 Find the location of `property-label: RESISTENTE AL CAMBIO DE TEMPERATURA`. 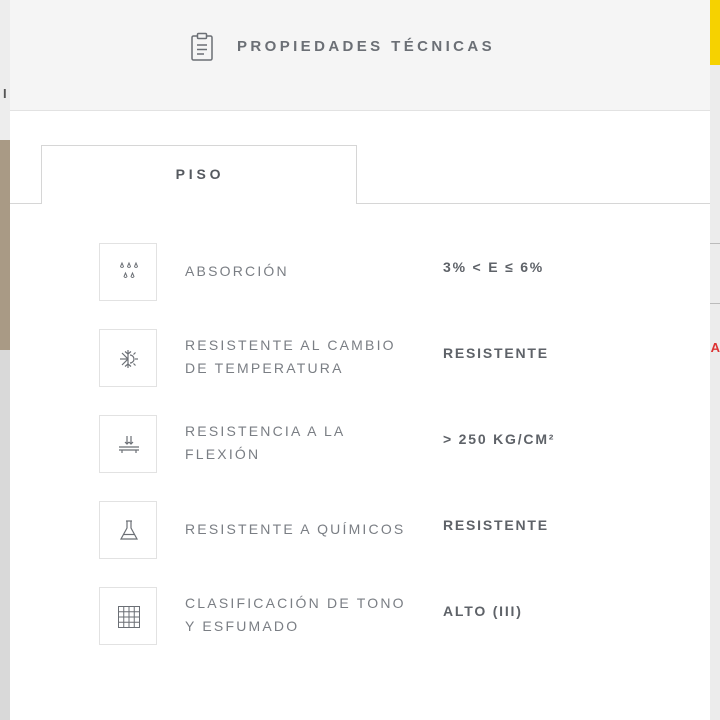

property-label: RESISTENTE AL CAMBIO DE TEMPERATURA is located at coordinates (302, 357).